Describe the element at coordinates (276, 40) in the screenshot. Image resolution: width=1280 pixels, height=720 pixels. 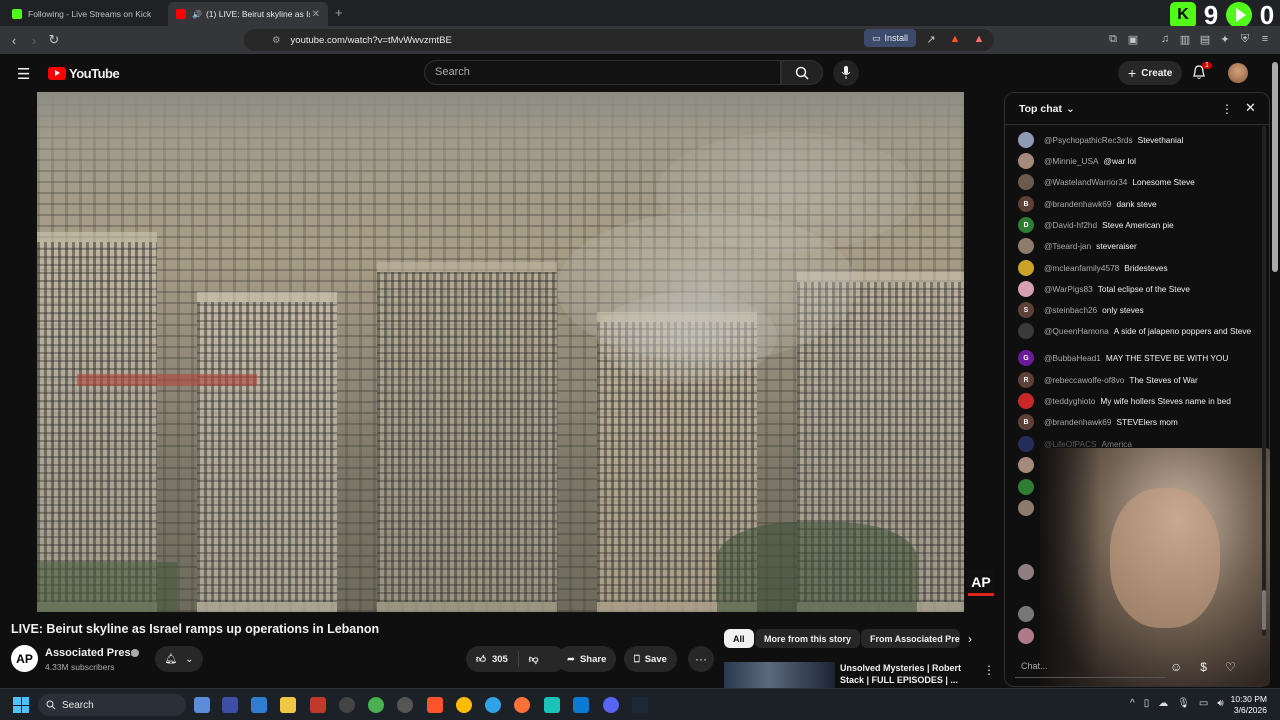
I see `site-info-icon: ⚙` at that location.